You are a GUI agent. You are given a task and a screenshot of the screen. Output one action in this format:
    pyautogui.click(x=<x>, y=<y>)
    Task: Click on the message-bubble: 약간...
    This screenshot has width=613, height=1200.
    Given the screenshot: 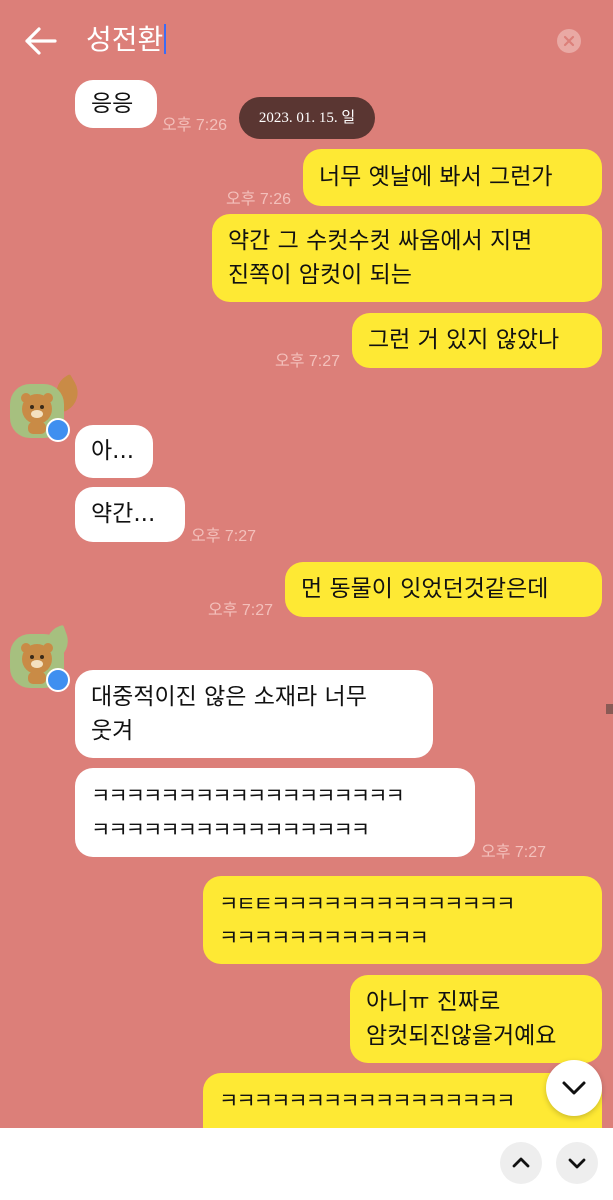 What is the action you would take?
    pyautogui.click(x=130, y=514)
    